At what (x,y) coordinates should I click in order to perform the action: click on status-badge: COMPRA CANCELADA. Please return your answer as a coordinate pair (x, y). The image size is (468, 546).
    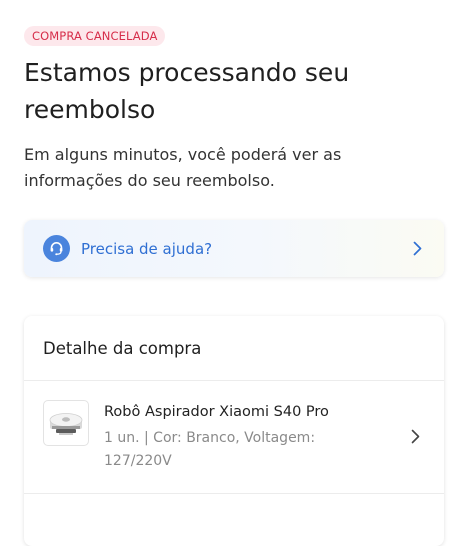
    Looking at the image, I should click on (95, 36).